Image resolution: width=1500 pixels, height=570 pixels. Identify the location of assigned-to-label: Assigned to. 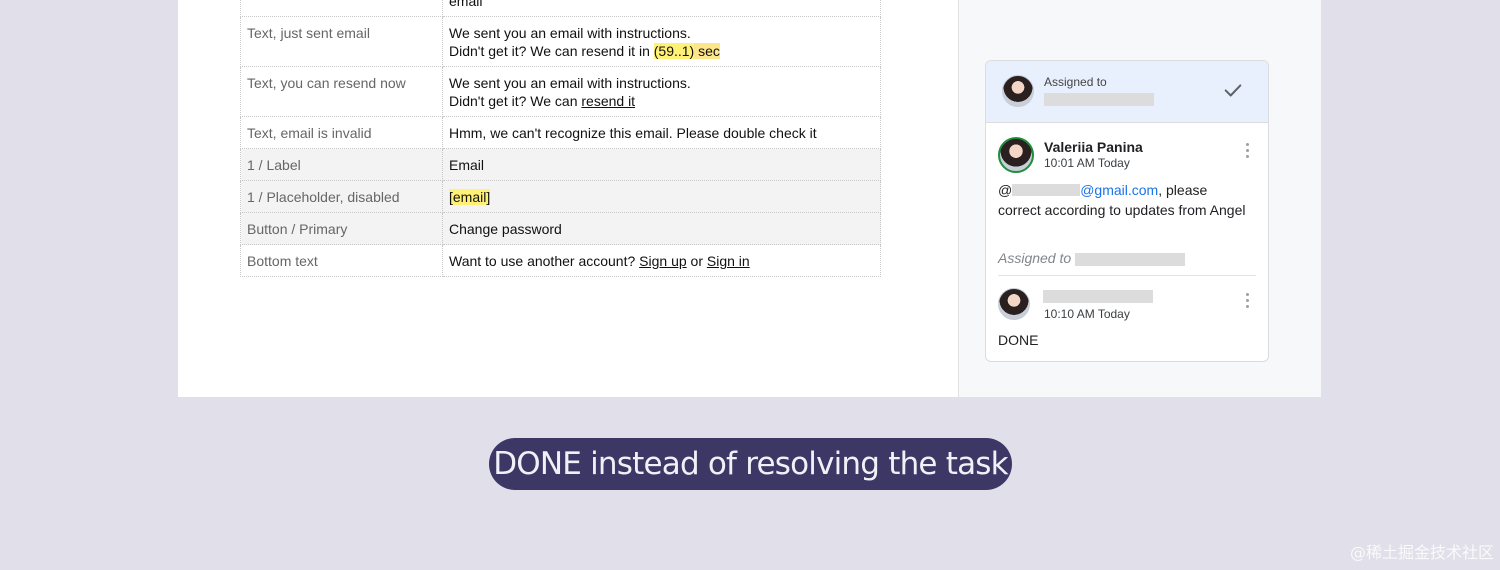
(1075, 82).